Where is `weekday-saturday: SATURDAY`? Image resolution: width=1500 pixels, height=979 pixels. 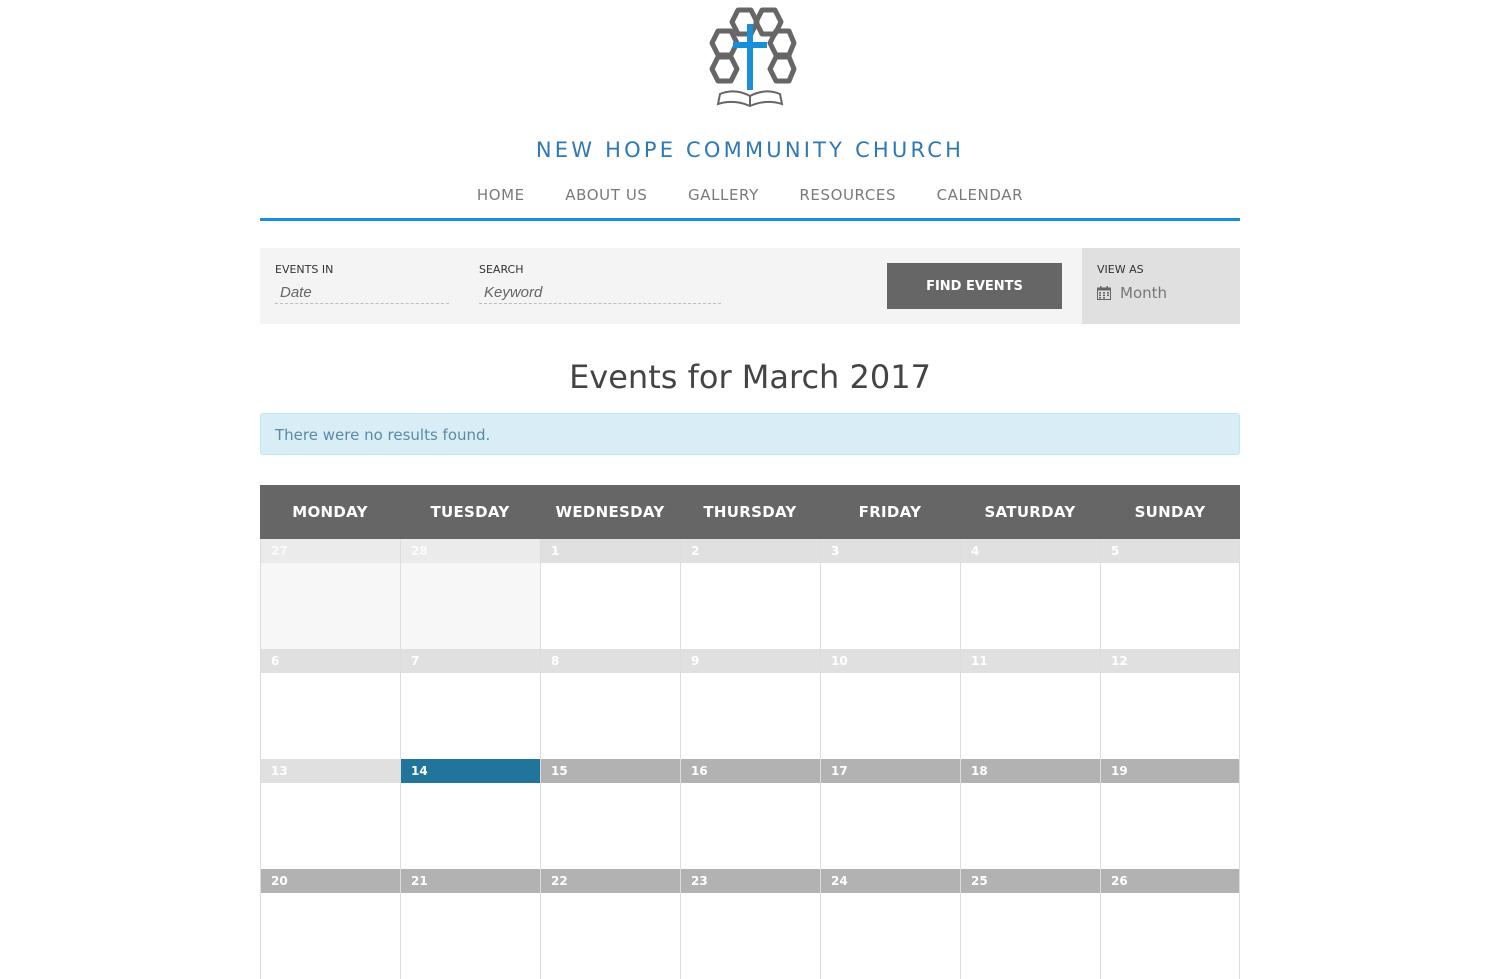
weekday-saturday: SATURDAY is located at coordinates (1030, 512).